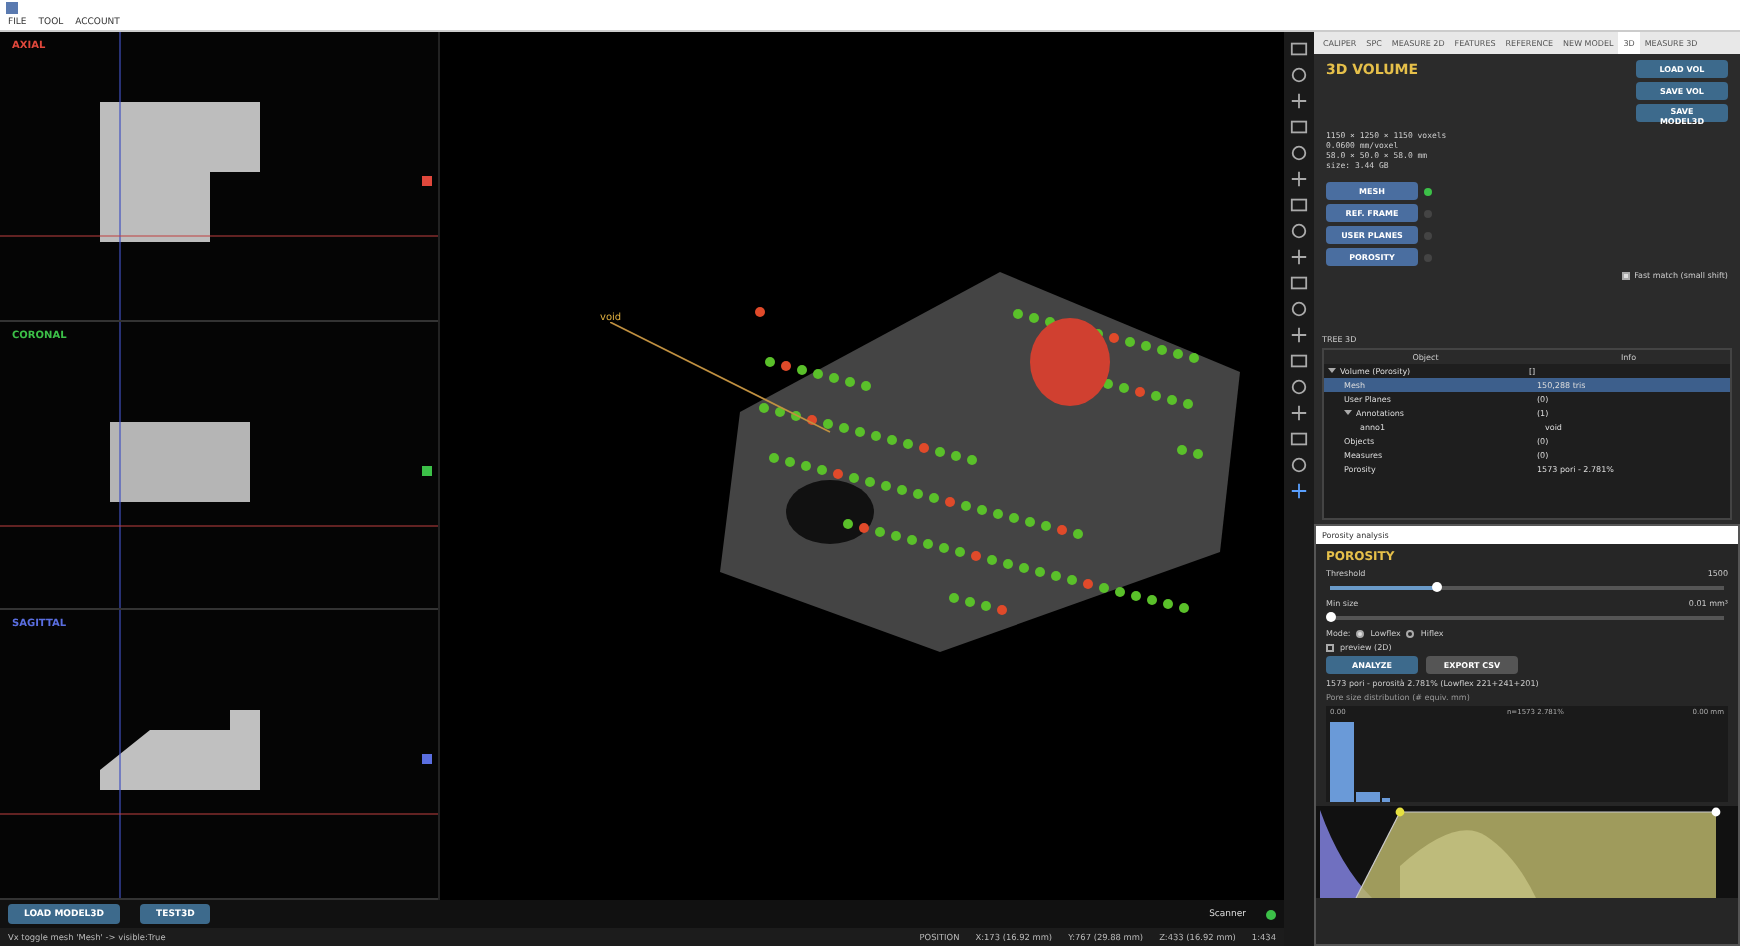  Describe the element at coordinates (12, 8) in the screenshot. I see `app-icon` at that location.